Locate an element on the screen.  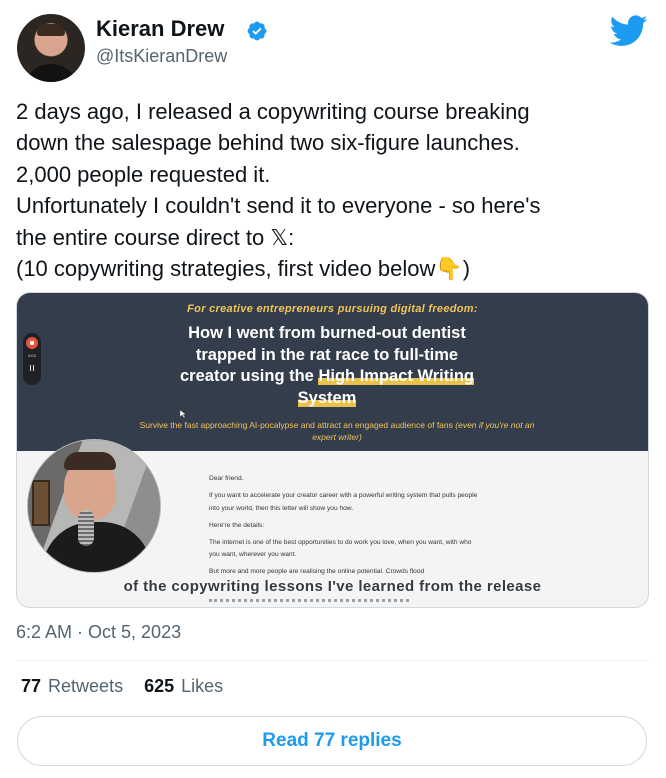
headline-highlight: High Impact Writing is located at coordinates (396, 376).